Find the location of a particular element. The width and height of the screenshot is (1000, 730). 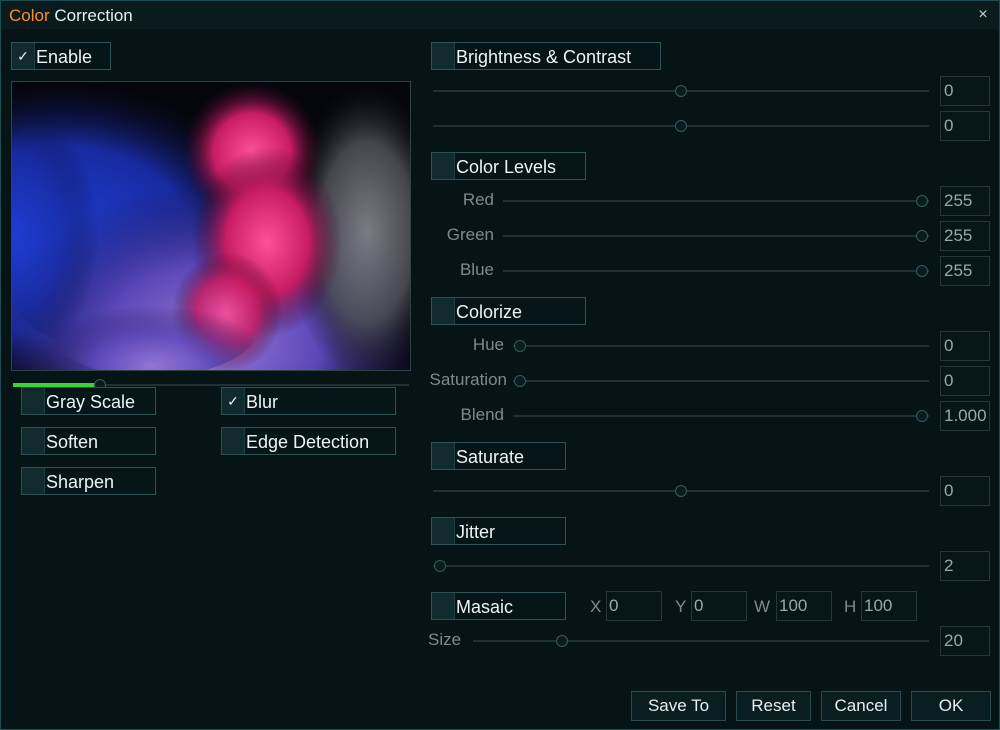

blue-label: Blue is located at coordinates (476, 269).